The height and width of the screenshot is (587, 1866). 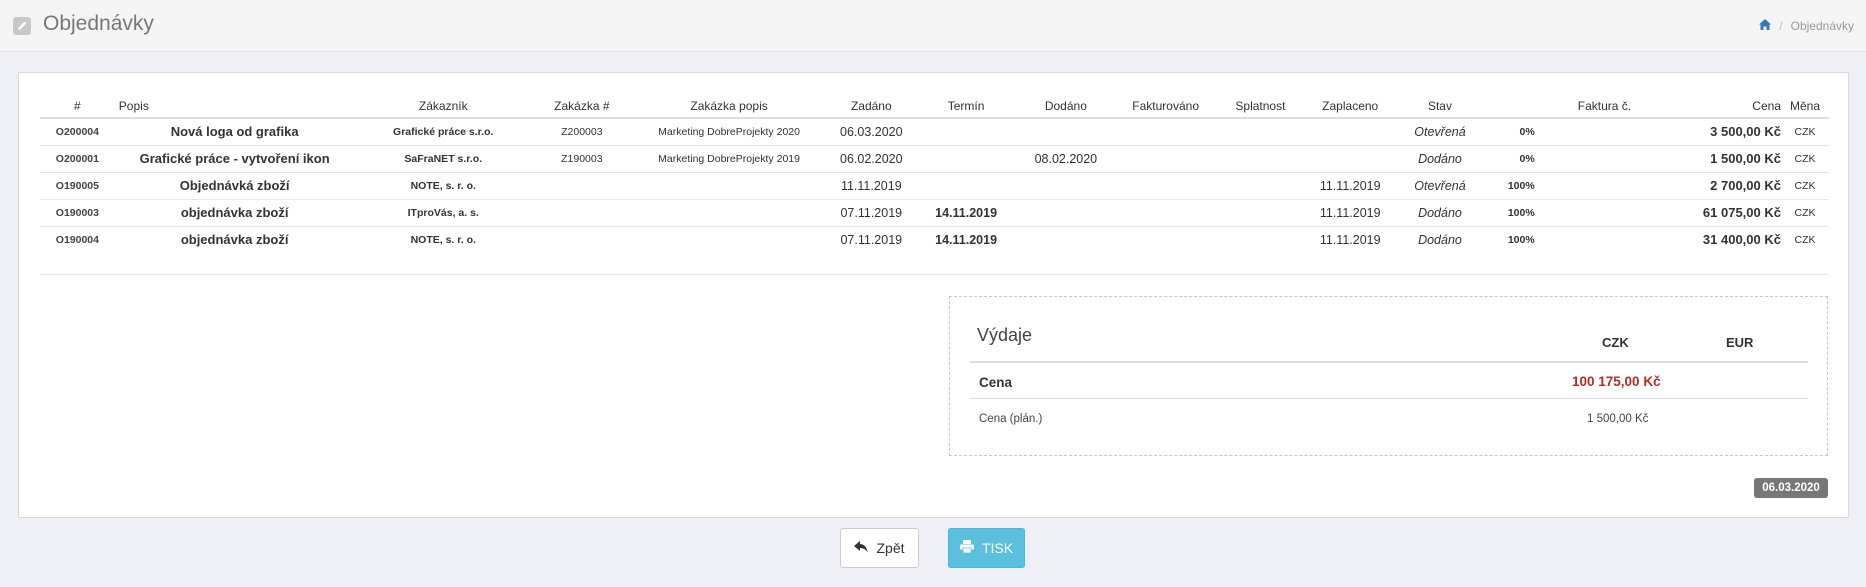 I want to click on expenses-price-value: 100 175,00 Kč, so click(x=1616, y=381).